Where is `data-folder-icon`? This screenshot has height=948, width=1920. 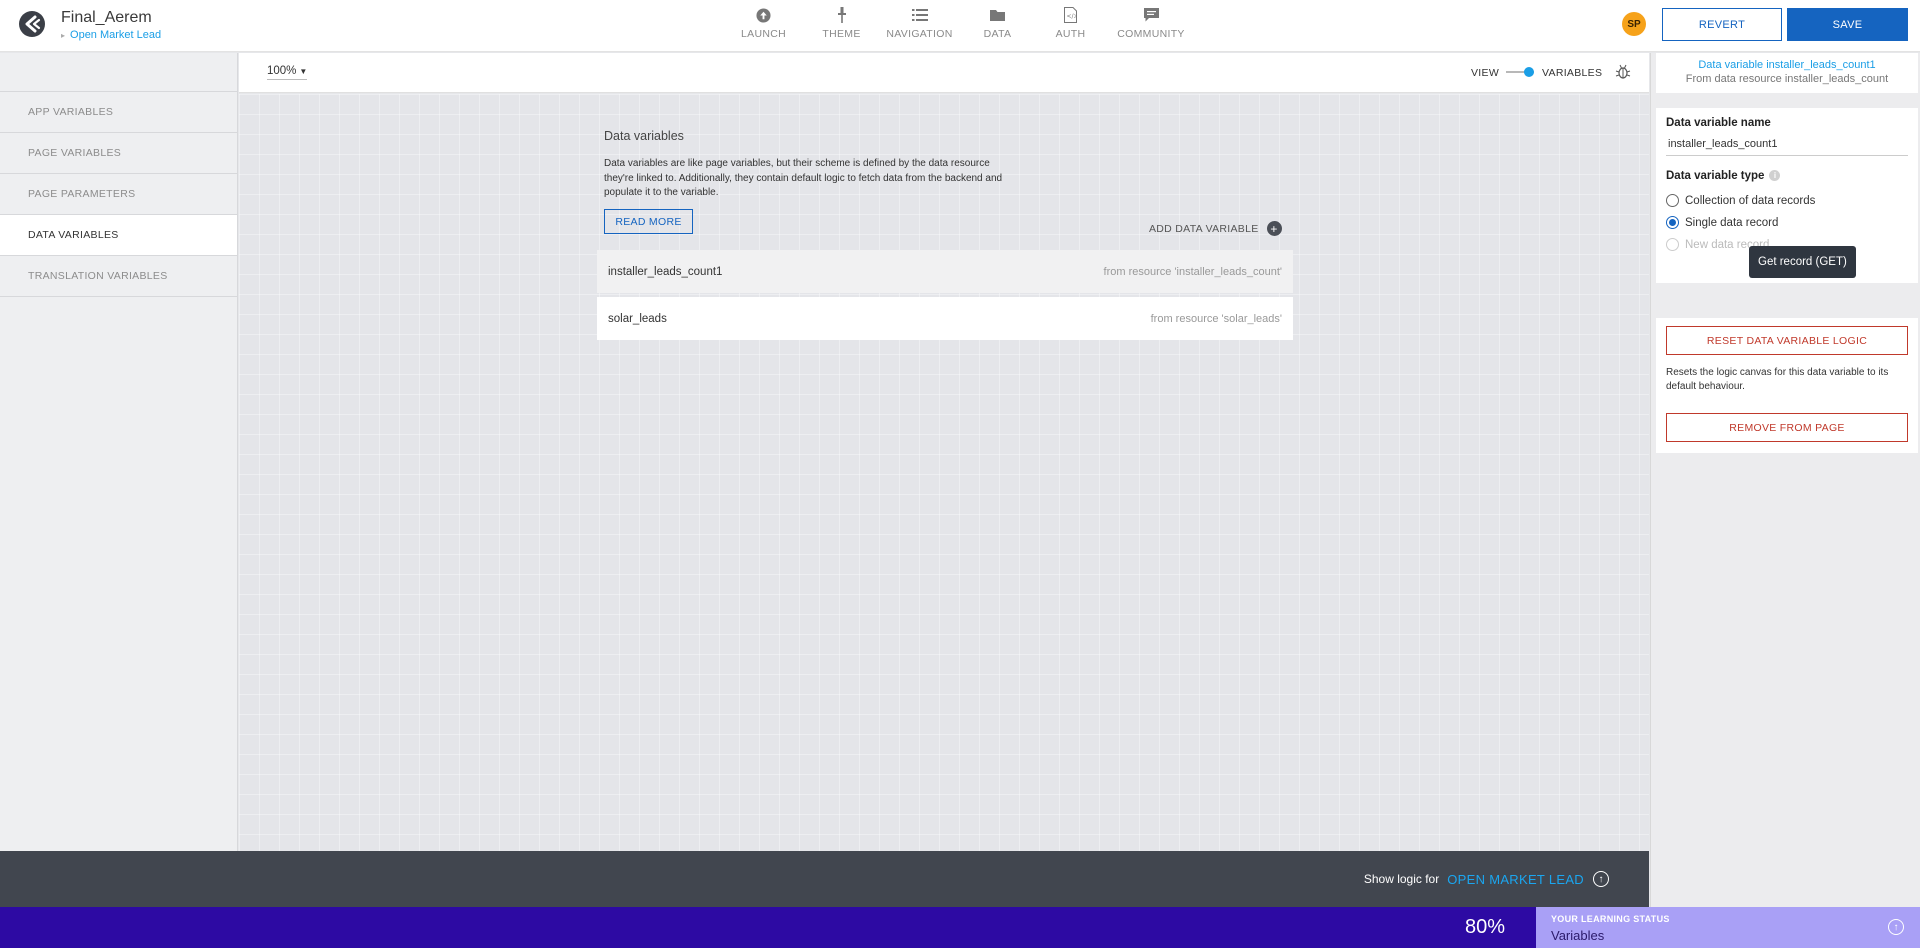
data-folder-icon is located at coordinates (997, 15).